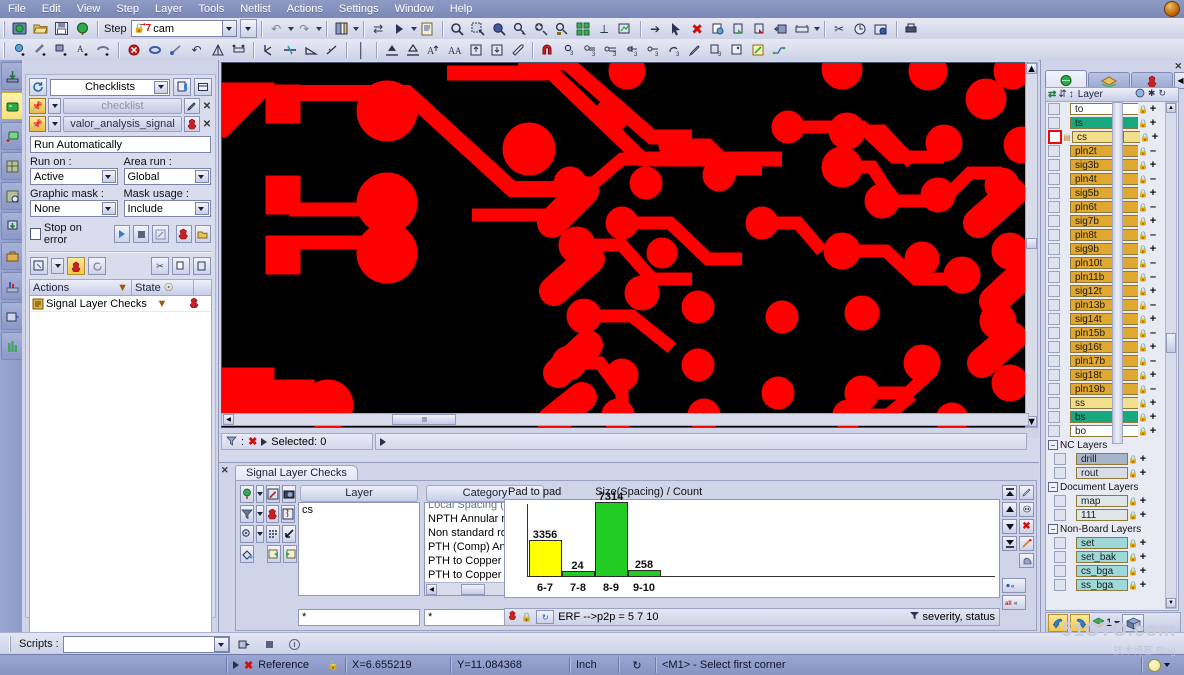 This screenshot has height=675, width=1184. I want to click on panel-grid-icon, so click(12, 166).